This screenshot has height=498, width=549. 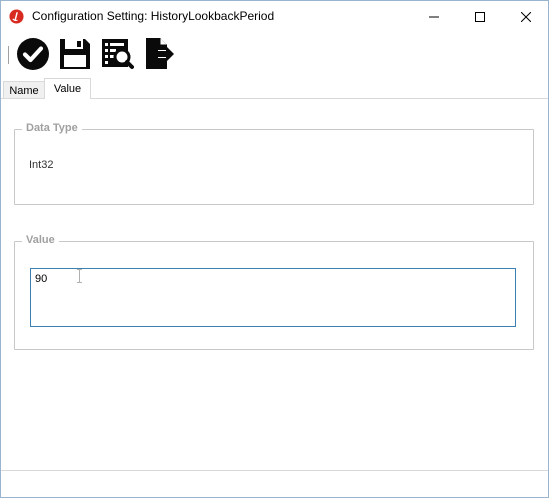 I want to click on save-button, so click(x=75, y=54).